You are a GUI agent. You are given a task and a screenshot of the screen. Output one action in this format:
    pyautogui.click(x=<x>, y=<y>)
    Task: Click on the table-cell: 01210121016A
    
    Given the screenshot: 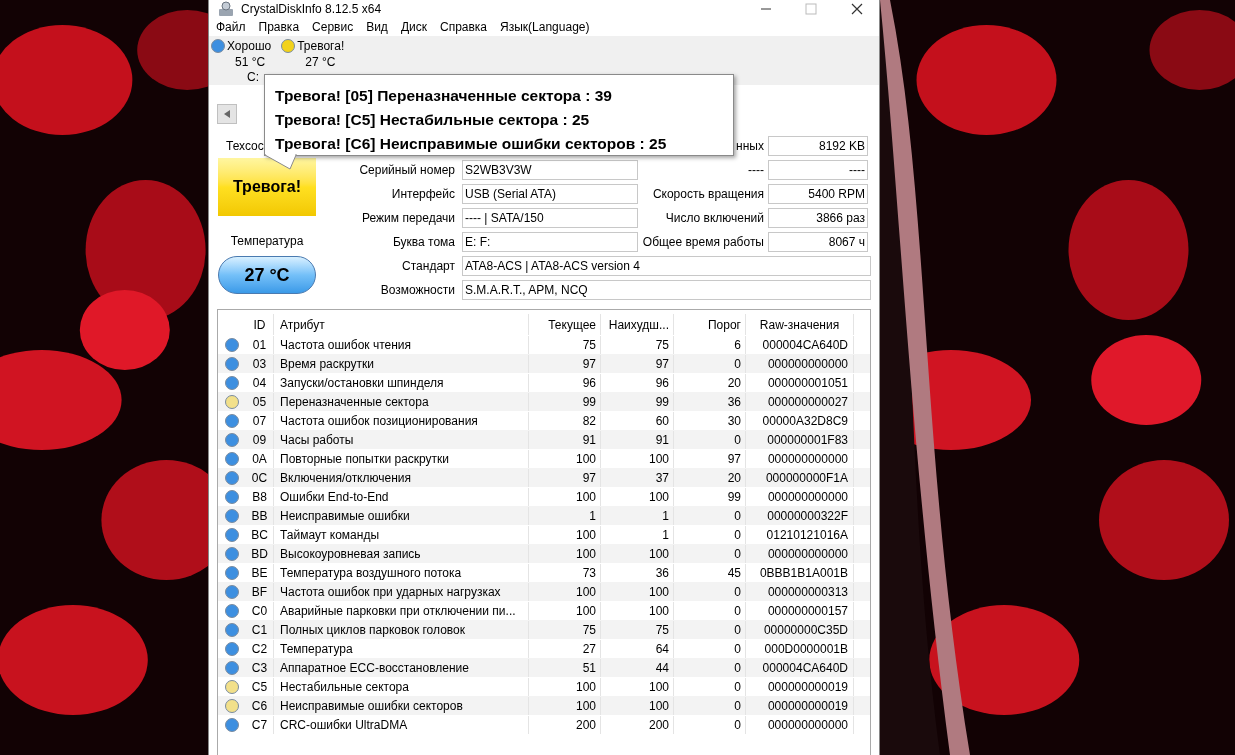 What is the action you would take?
    pyautogui.click(x=800, y=534)
    